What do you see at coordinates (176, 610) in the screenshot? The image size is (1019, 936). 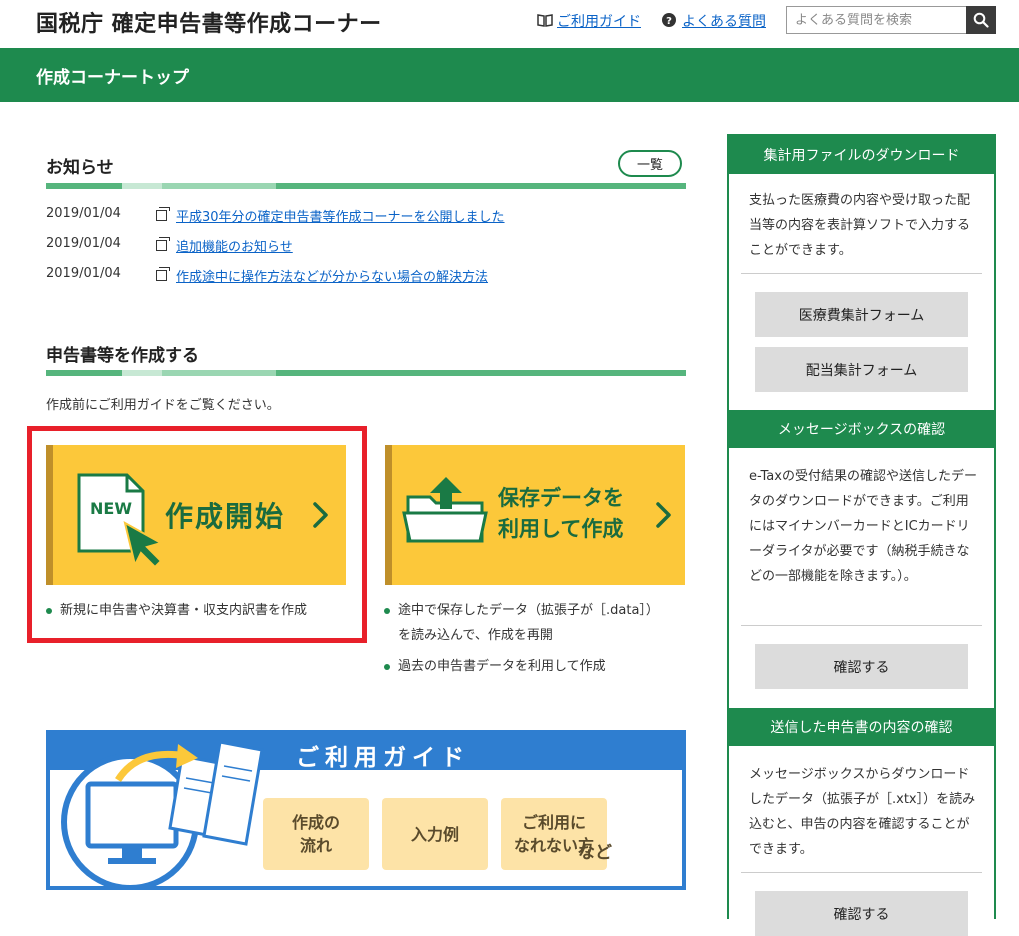 I see `new-desc: 新規に申告書や決算書・収支内訳書を作成` at bounding box center [176, 610].